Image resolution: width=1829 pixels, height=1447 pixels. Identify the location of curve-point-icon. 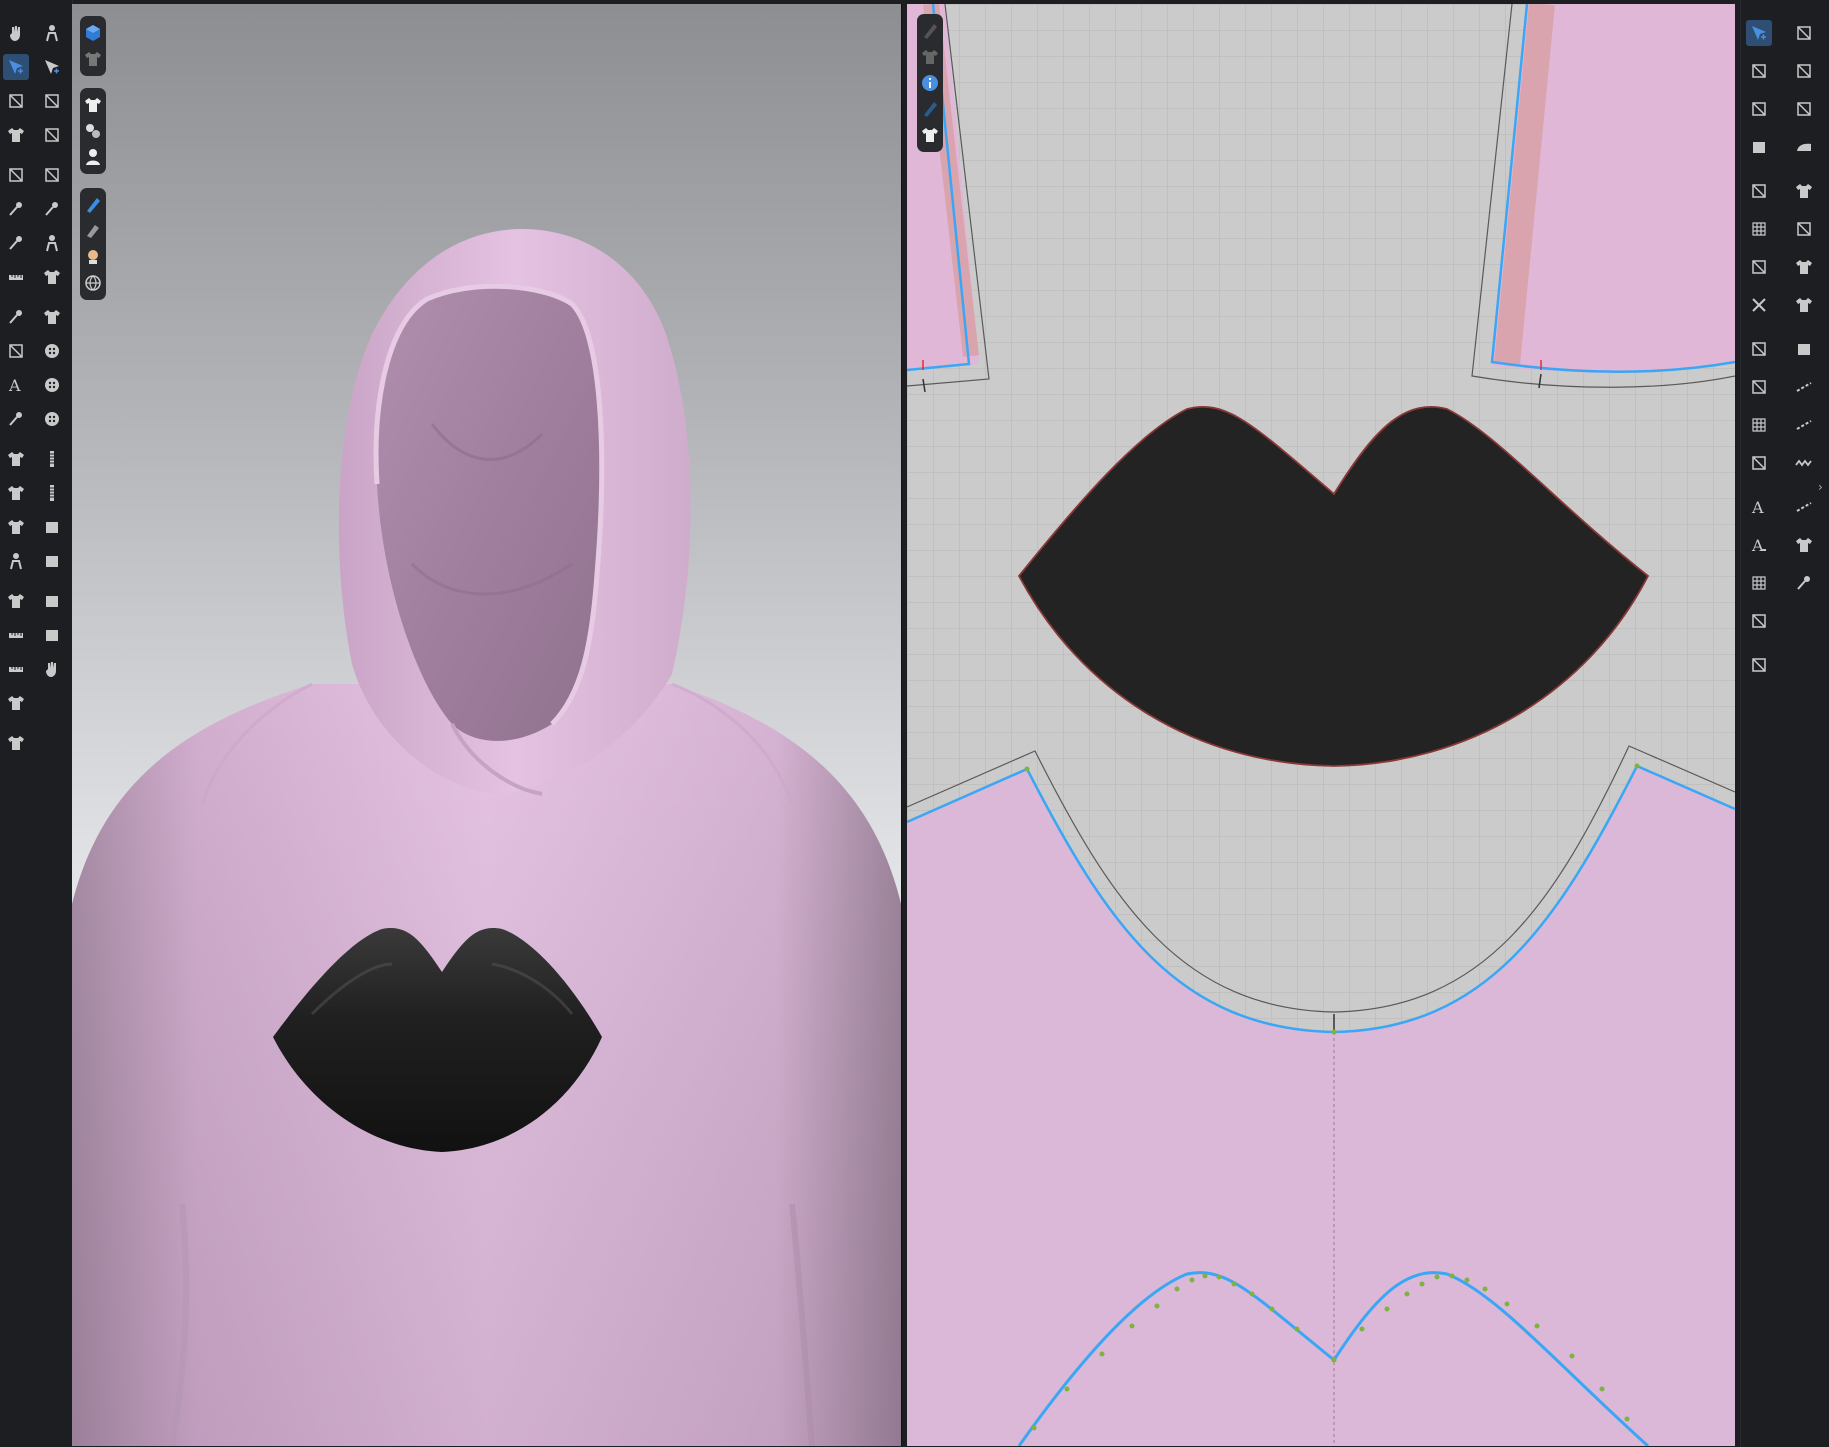
(52, 135).